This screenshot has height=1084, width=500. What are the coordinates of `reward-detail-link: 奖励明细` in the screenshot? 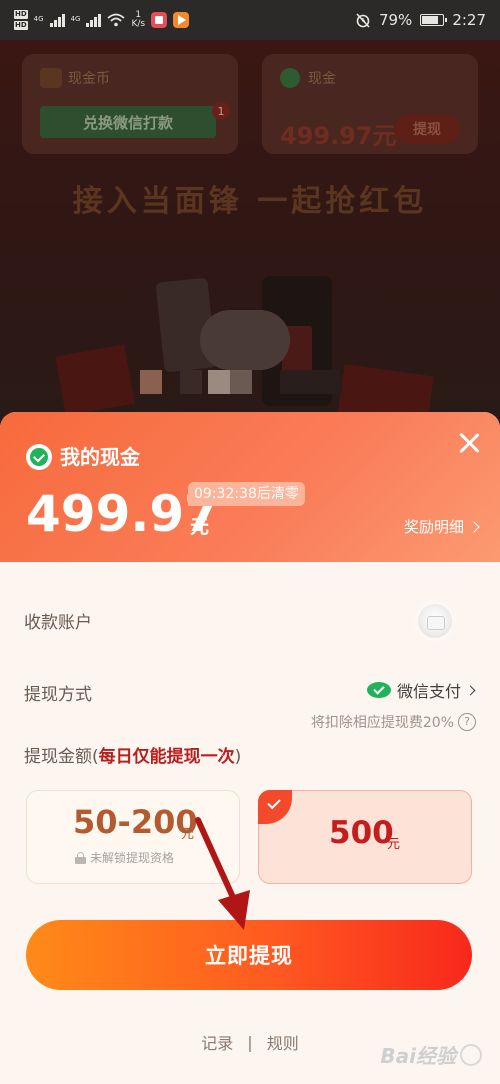 It's located at (441, 526).